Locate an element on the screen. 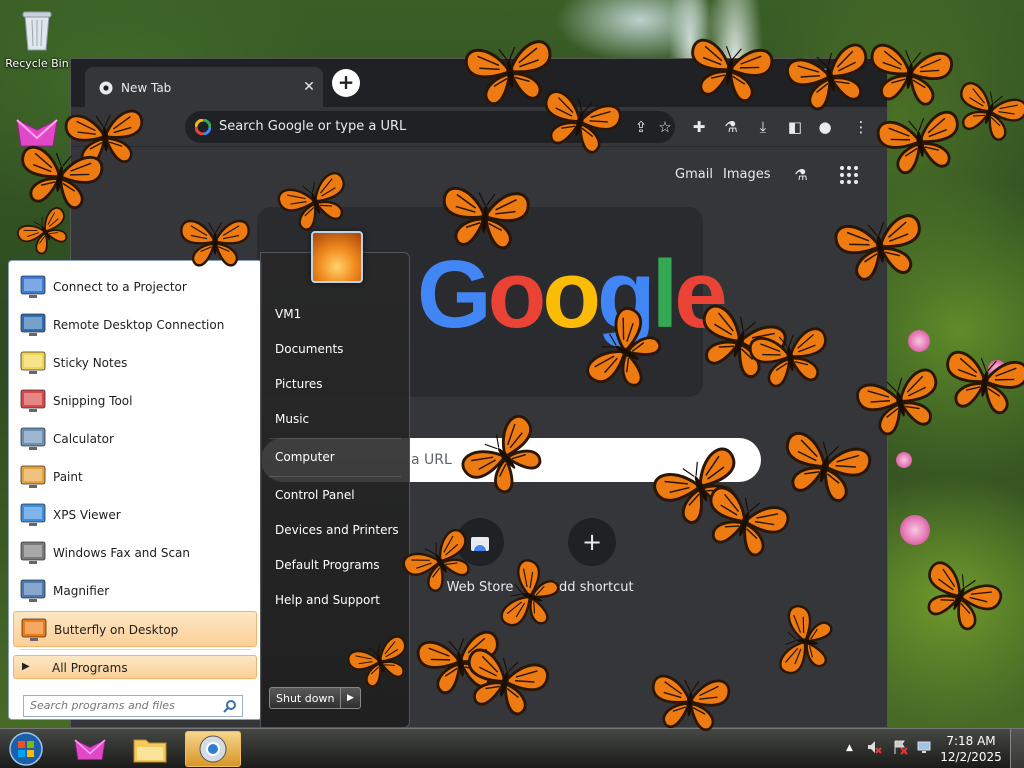 This screenshot has height=768, width=1024. start-menu-item-label: Connect to a Projector is located at coordinates (120, 287).